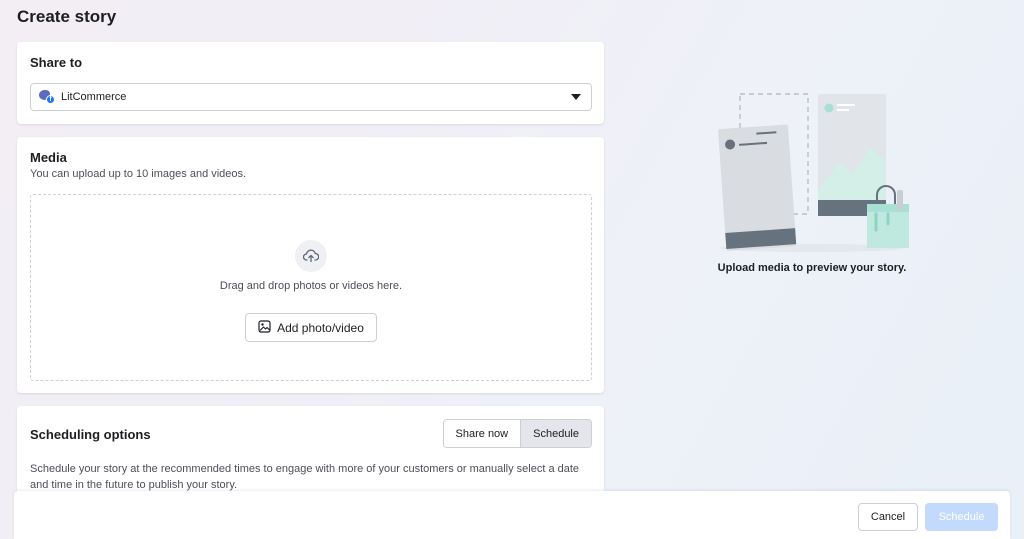 The image size is (1024, 539). I want to click on preview-caption: Upload media to preview your story., so click(812, 268).